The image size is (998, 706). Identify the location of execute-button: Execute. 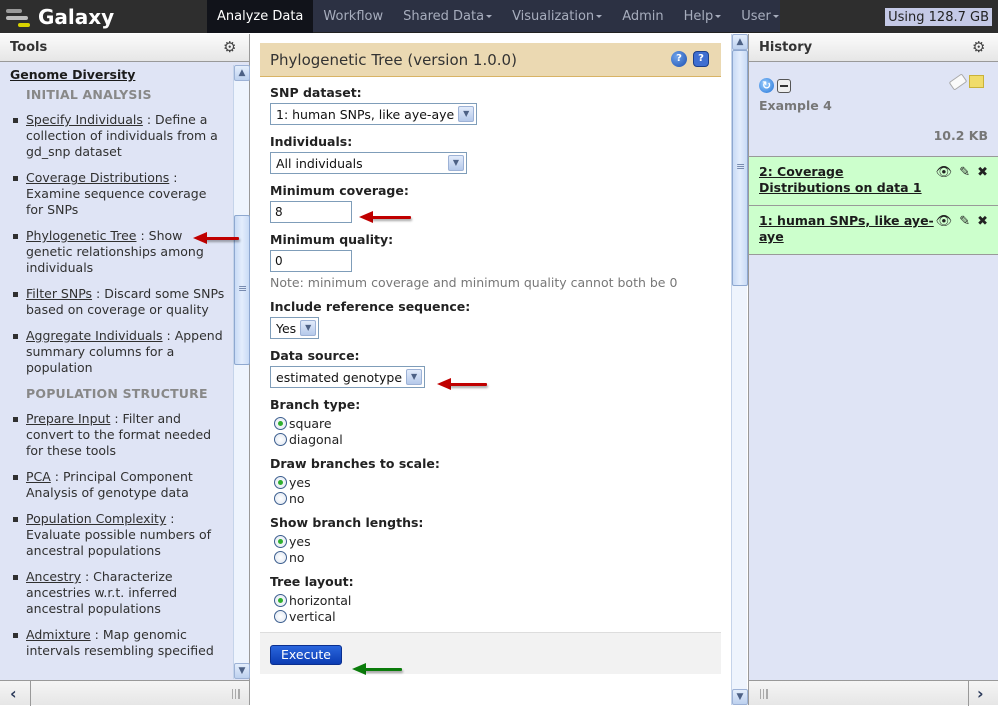
(306, 655).